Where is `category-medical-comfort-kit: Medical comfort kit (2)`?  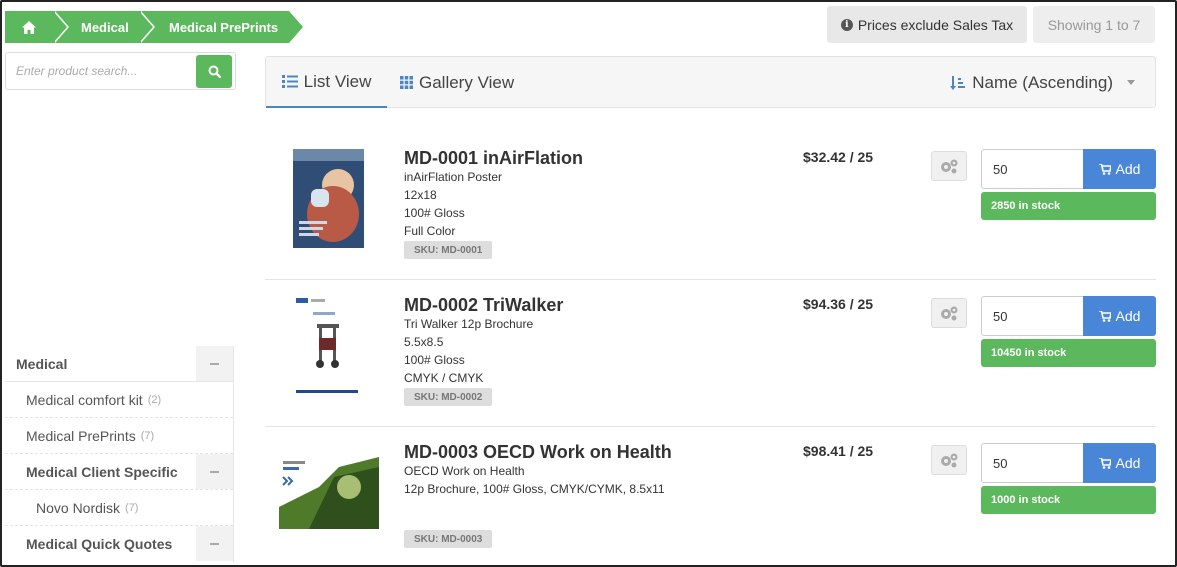 category-medical-comfort-kit: Medical comfort kit (2) is located at coordinates (119, 400).